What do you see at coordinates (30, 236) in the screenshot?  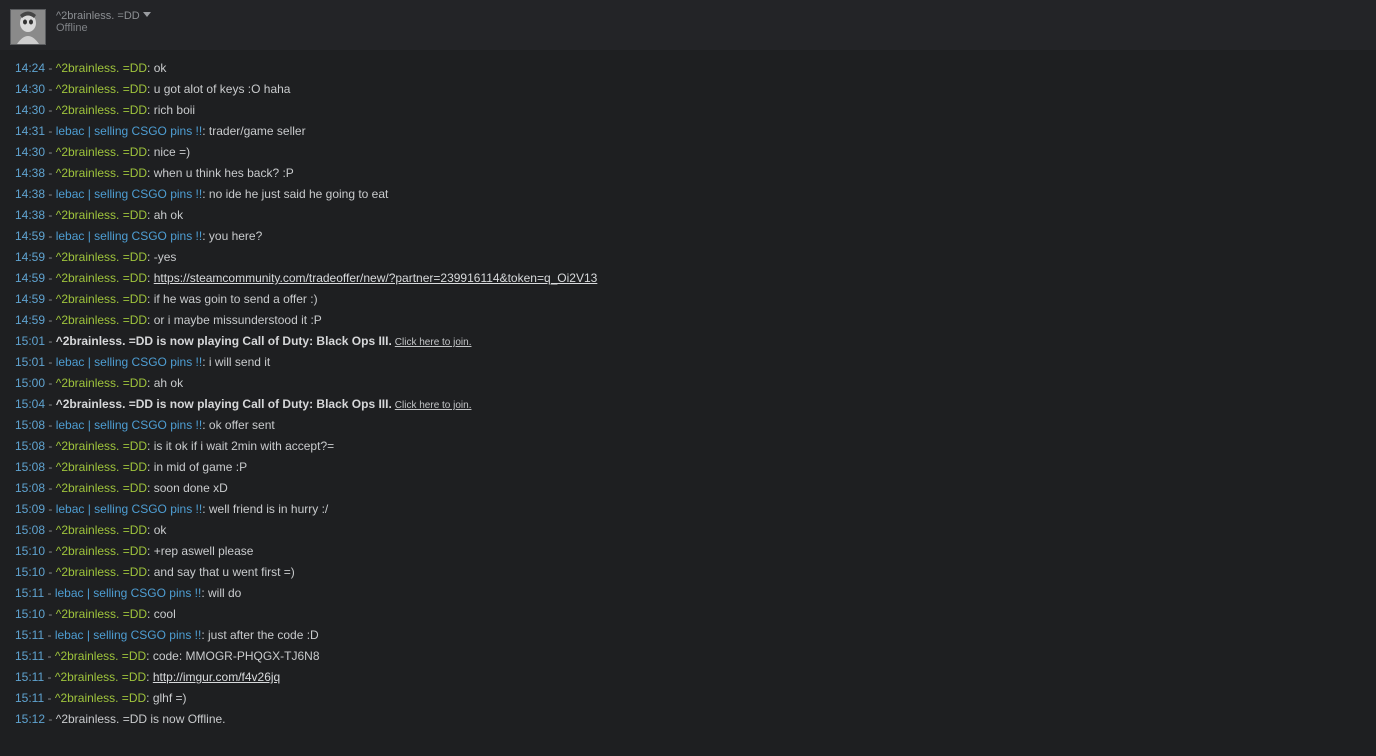 I see `message-timestamp: 14:59` at bounding box center [30, 236].